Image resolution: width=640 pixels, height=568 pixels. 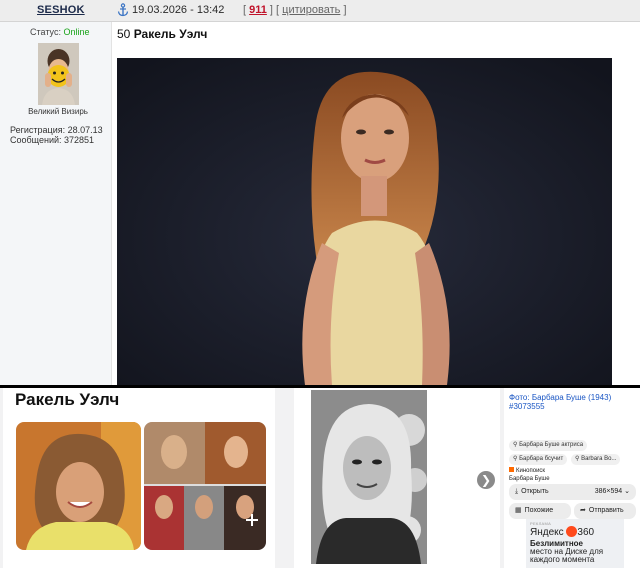 What do you see at coordinates (311, 10) in the screenshot?
I see `quote-link: цитировать` at bounding box center [311, 10].